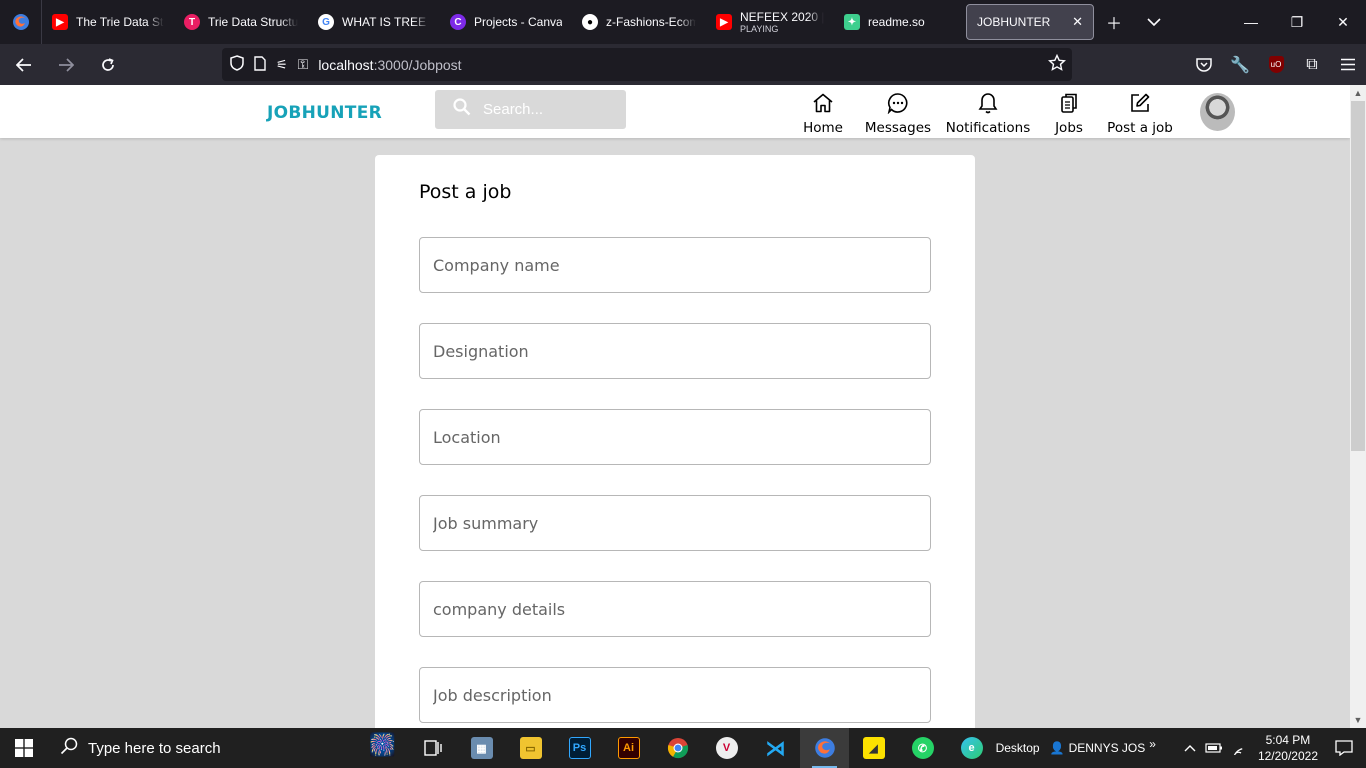 The image size is (1366, 768). What do you see at coordinates (1140, 128) in the screenshot?
I see `nav-label: Post a job` at bounding box center [1140, 128].